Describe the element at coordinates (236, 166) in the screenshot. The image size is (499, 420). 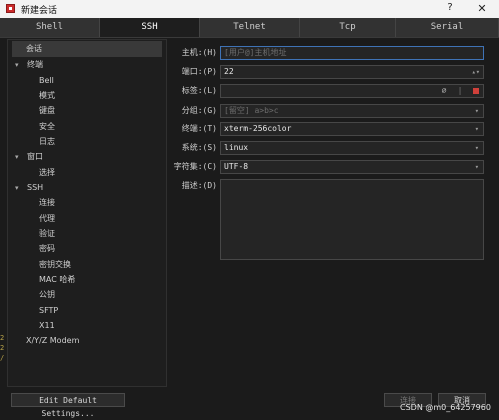
I see `charset-value: UTF-8` at that location.